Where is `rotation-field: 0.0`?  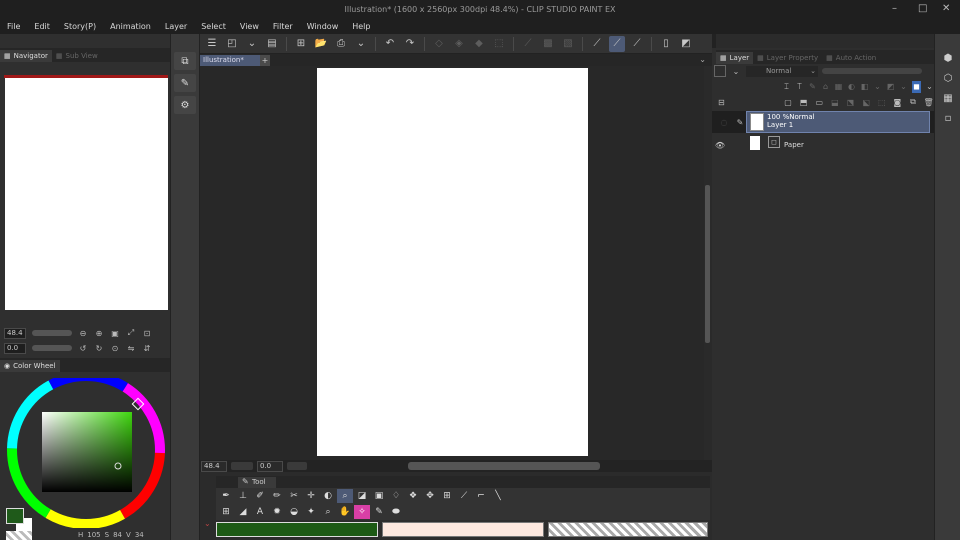 rotation-field: 0.0 is located at coordinates (15, 348).